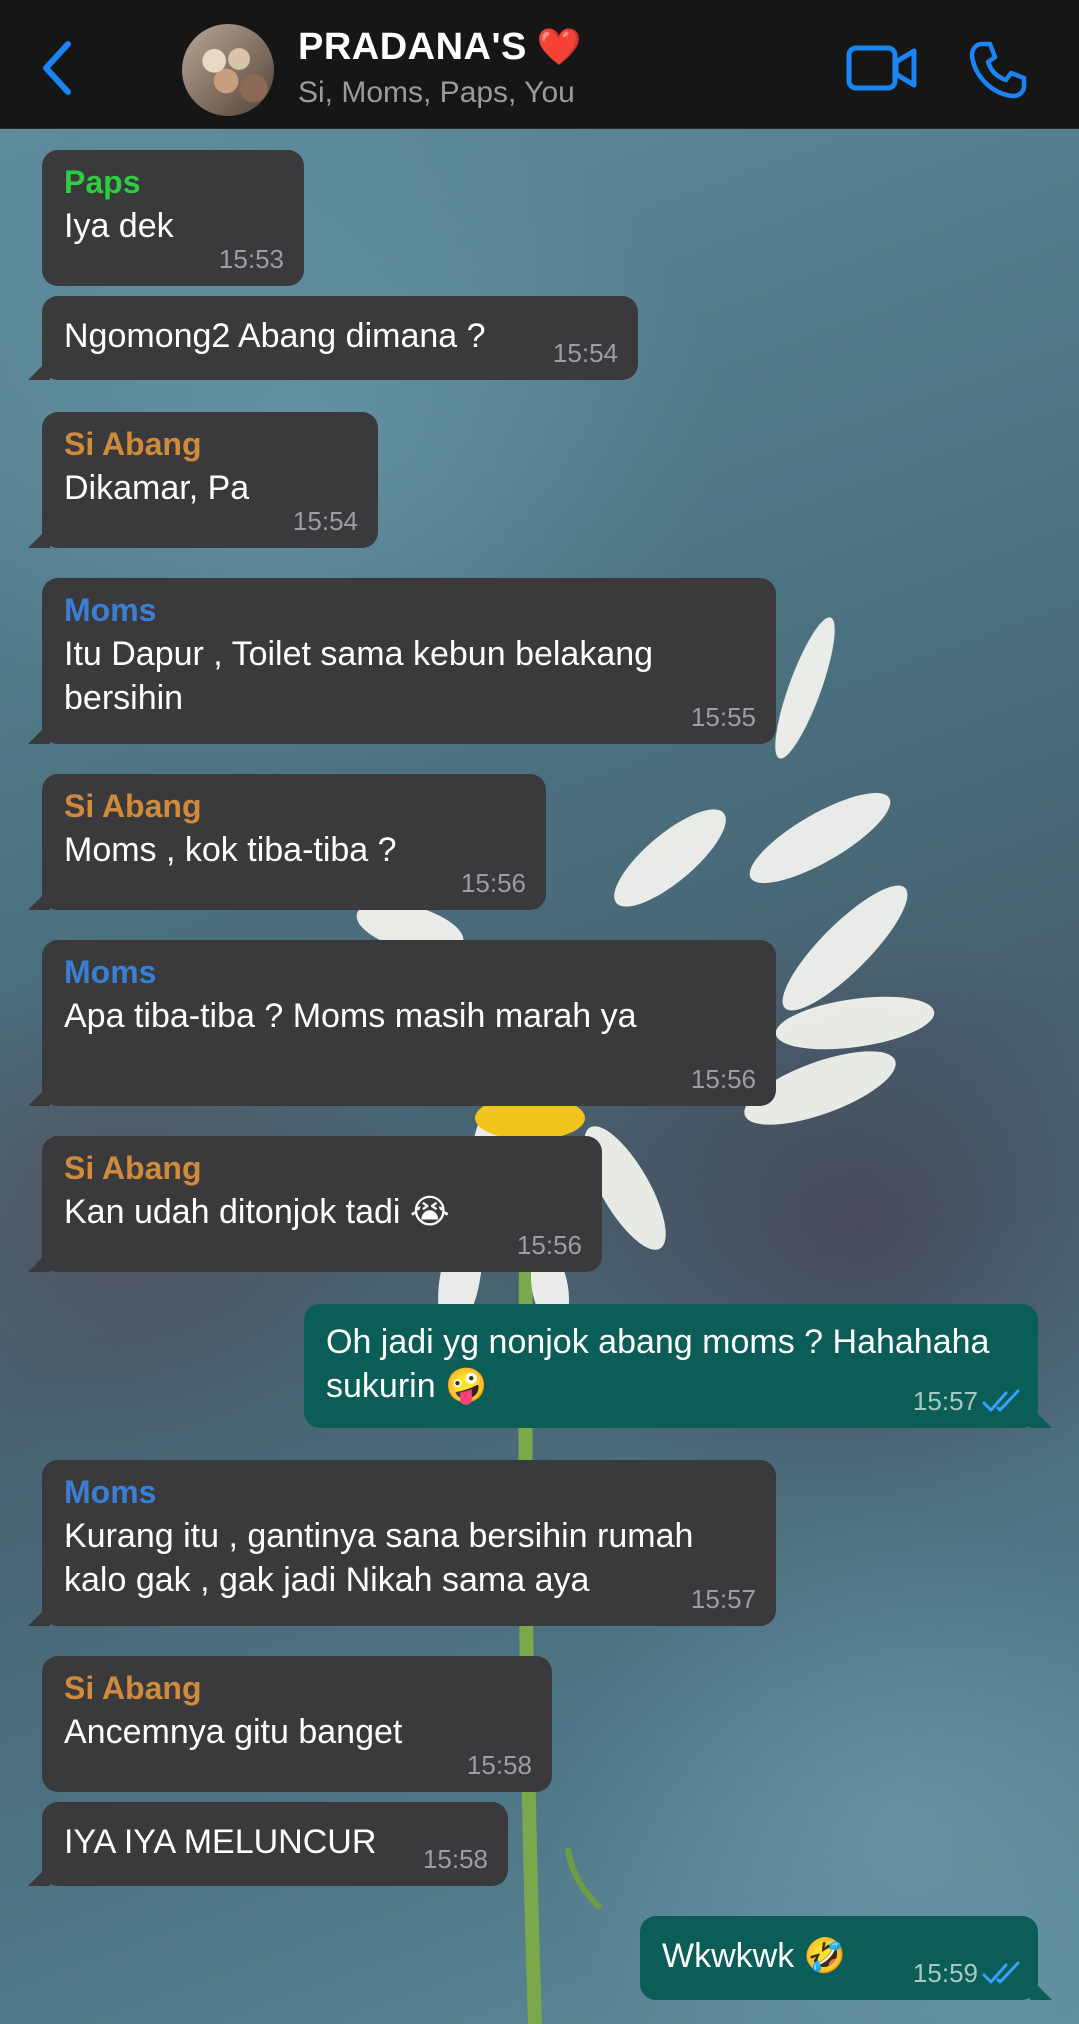 The width and height of the screenshot is (1079, 2024). I want to click on video-camera-icon, so click(881, 68).